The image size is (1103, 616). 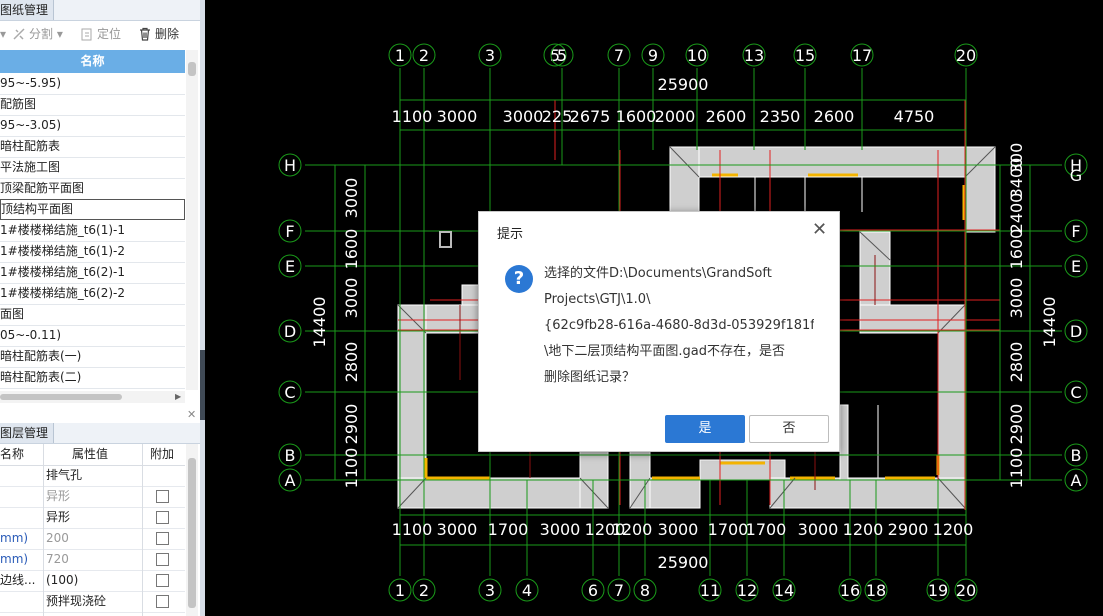 What do you see at coordinates (92, 105) in the screenshot?
I see `list-item: 配筋图` at bounding box center [92, 105].